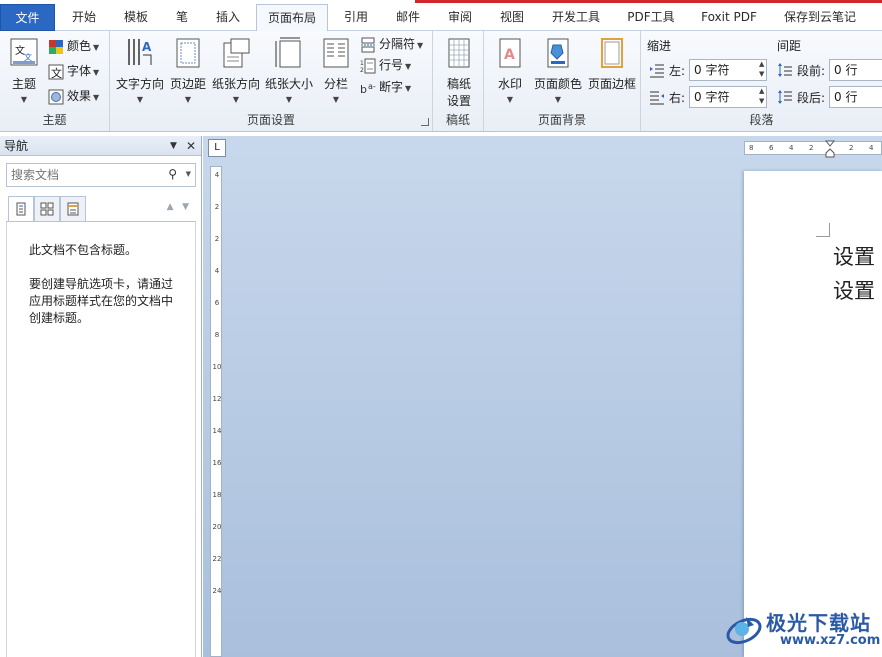 Image resolution: width=882 pixels, height=657 pixels. What do you see at coordinates (425, 122) in the screenshot?
I see `page-setup-dialog-launcher` at bounding box center [425, 122].